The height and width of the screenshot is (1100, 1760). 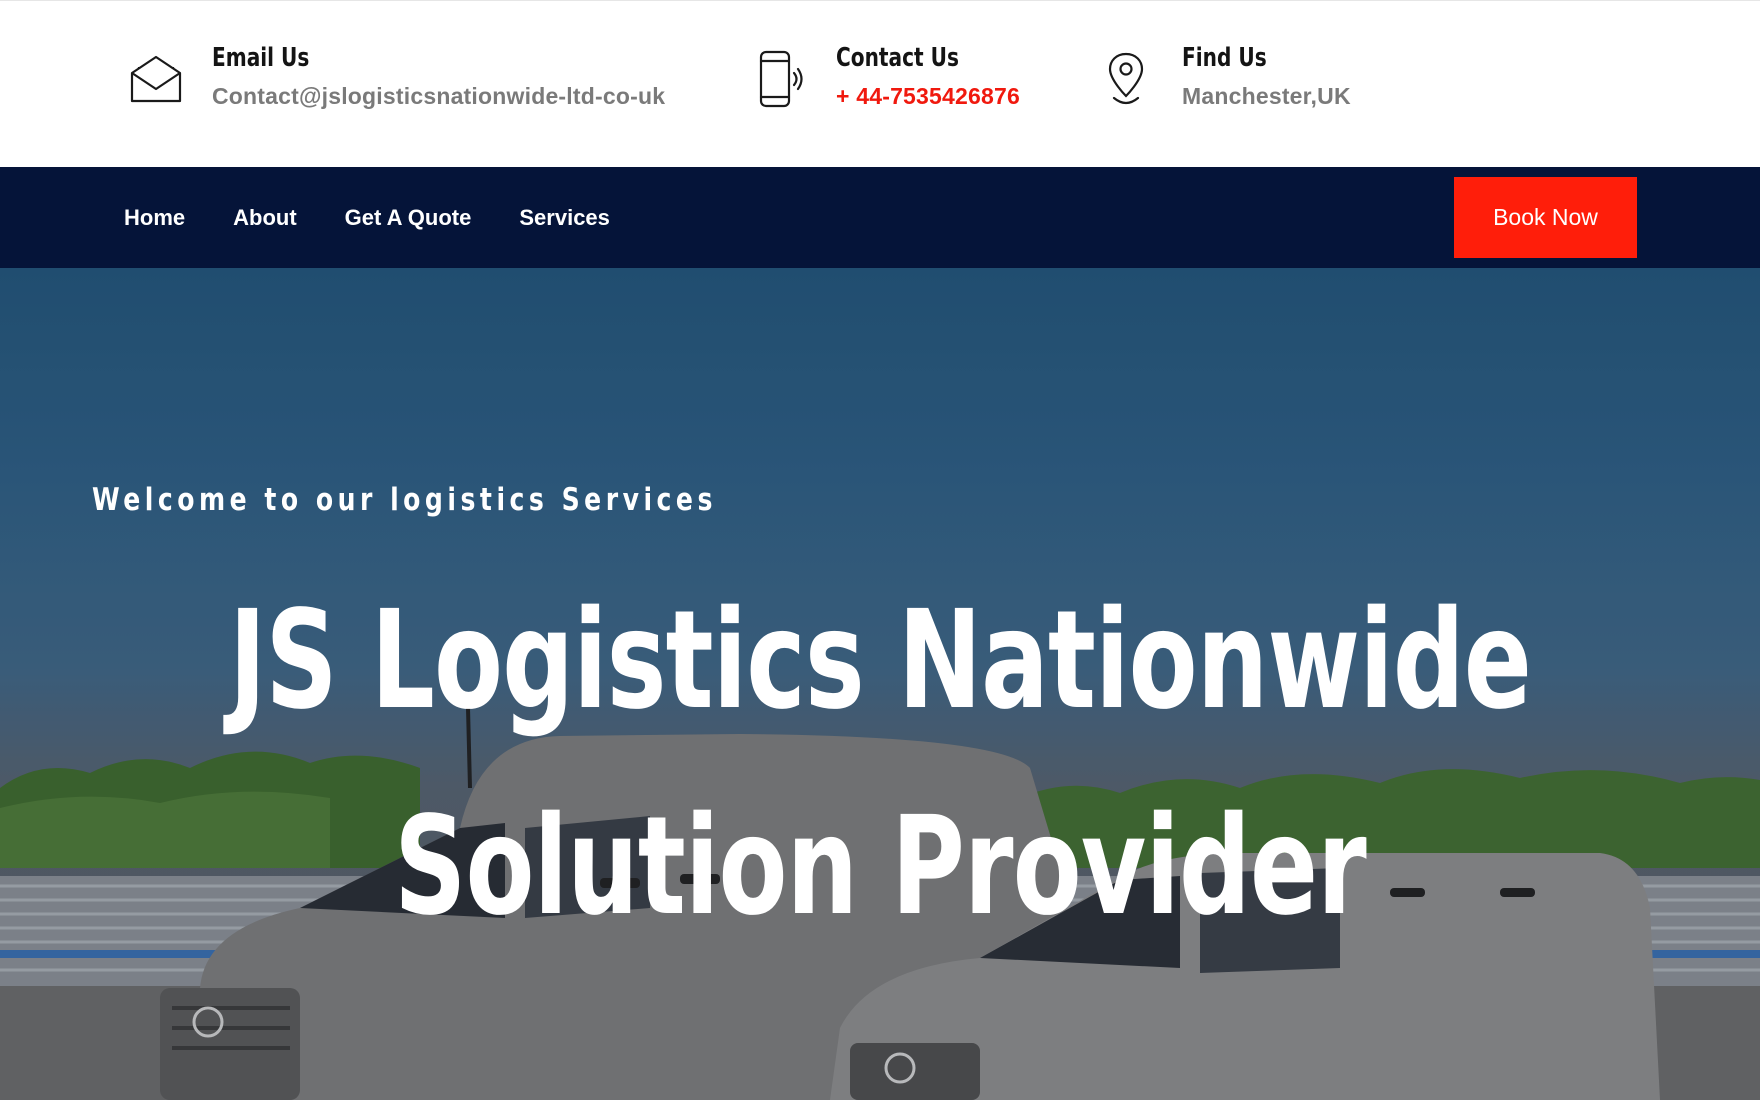 What do you see at coordinates (885, 76) in the screenshot?
I see `contact-phone: Contact Us + 44-7535426876` at bounding box center [885, 76].